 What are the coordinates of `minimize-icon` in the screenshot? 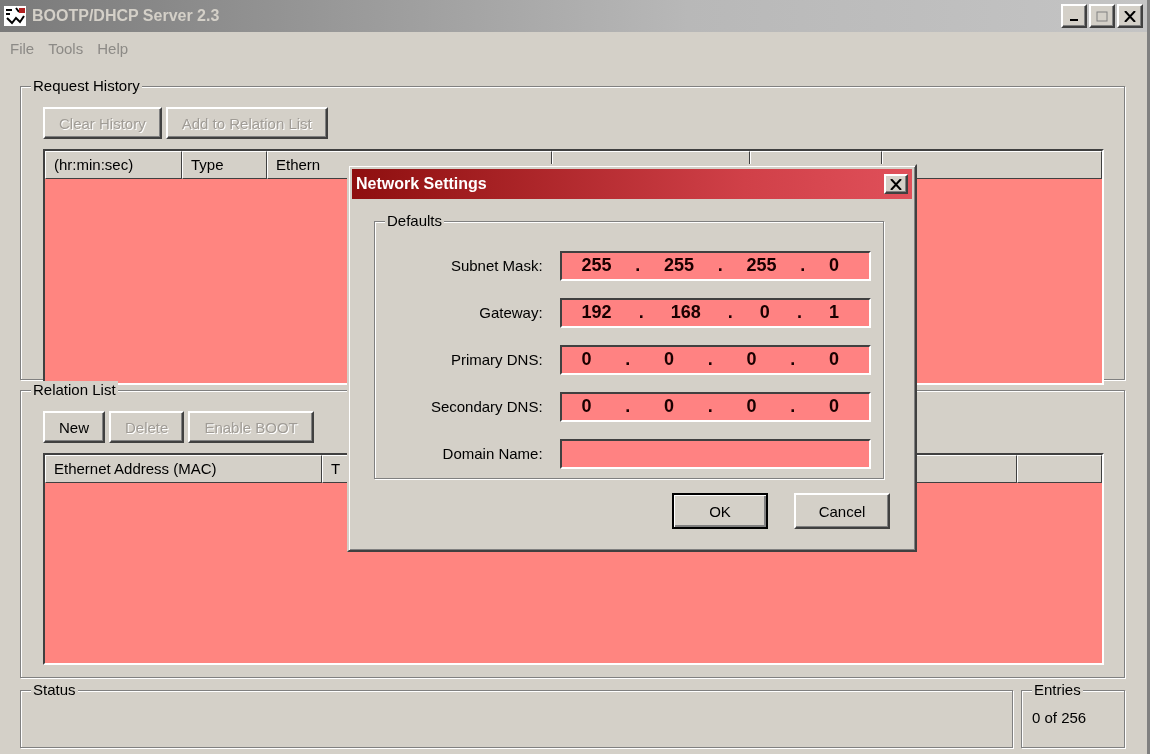 It's located at (1074, 20).